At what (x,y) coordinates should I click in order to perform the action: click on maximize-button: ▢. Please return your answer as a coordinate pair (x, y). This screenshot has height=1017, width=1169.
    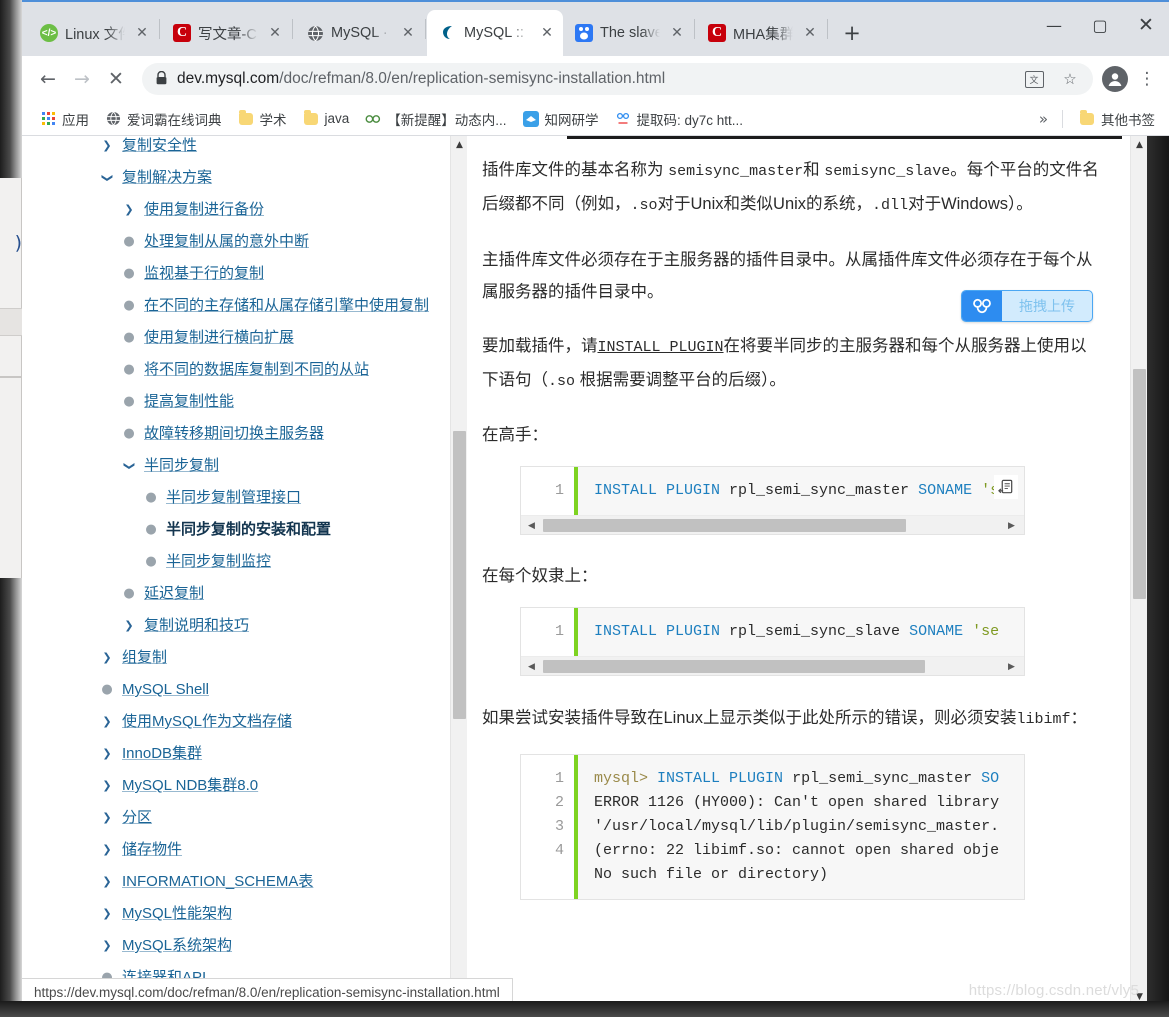
    Looking at the image, I should click on (1100, 25).